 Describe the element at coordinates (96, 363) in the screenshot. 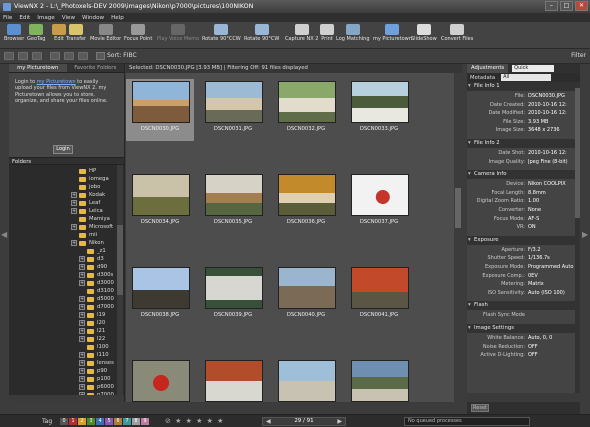

I see `folder-item: + lenses` at that location.